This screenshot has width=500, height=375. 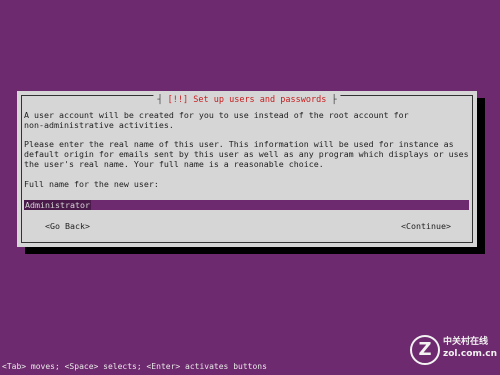 I want to click on zol-watermark: Z 中关村在线 zol.com.cn, so click(x=453, y=350).